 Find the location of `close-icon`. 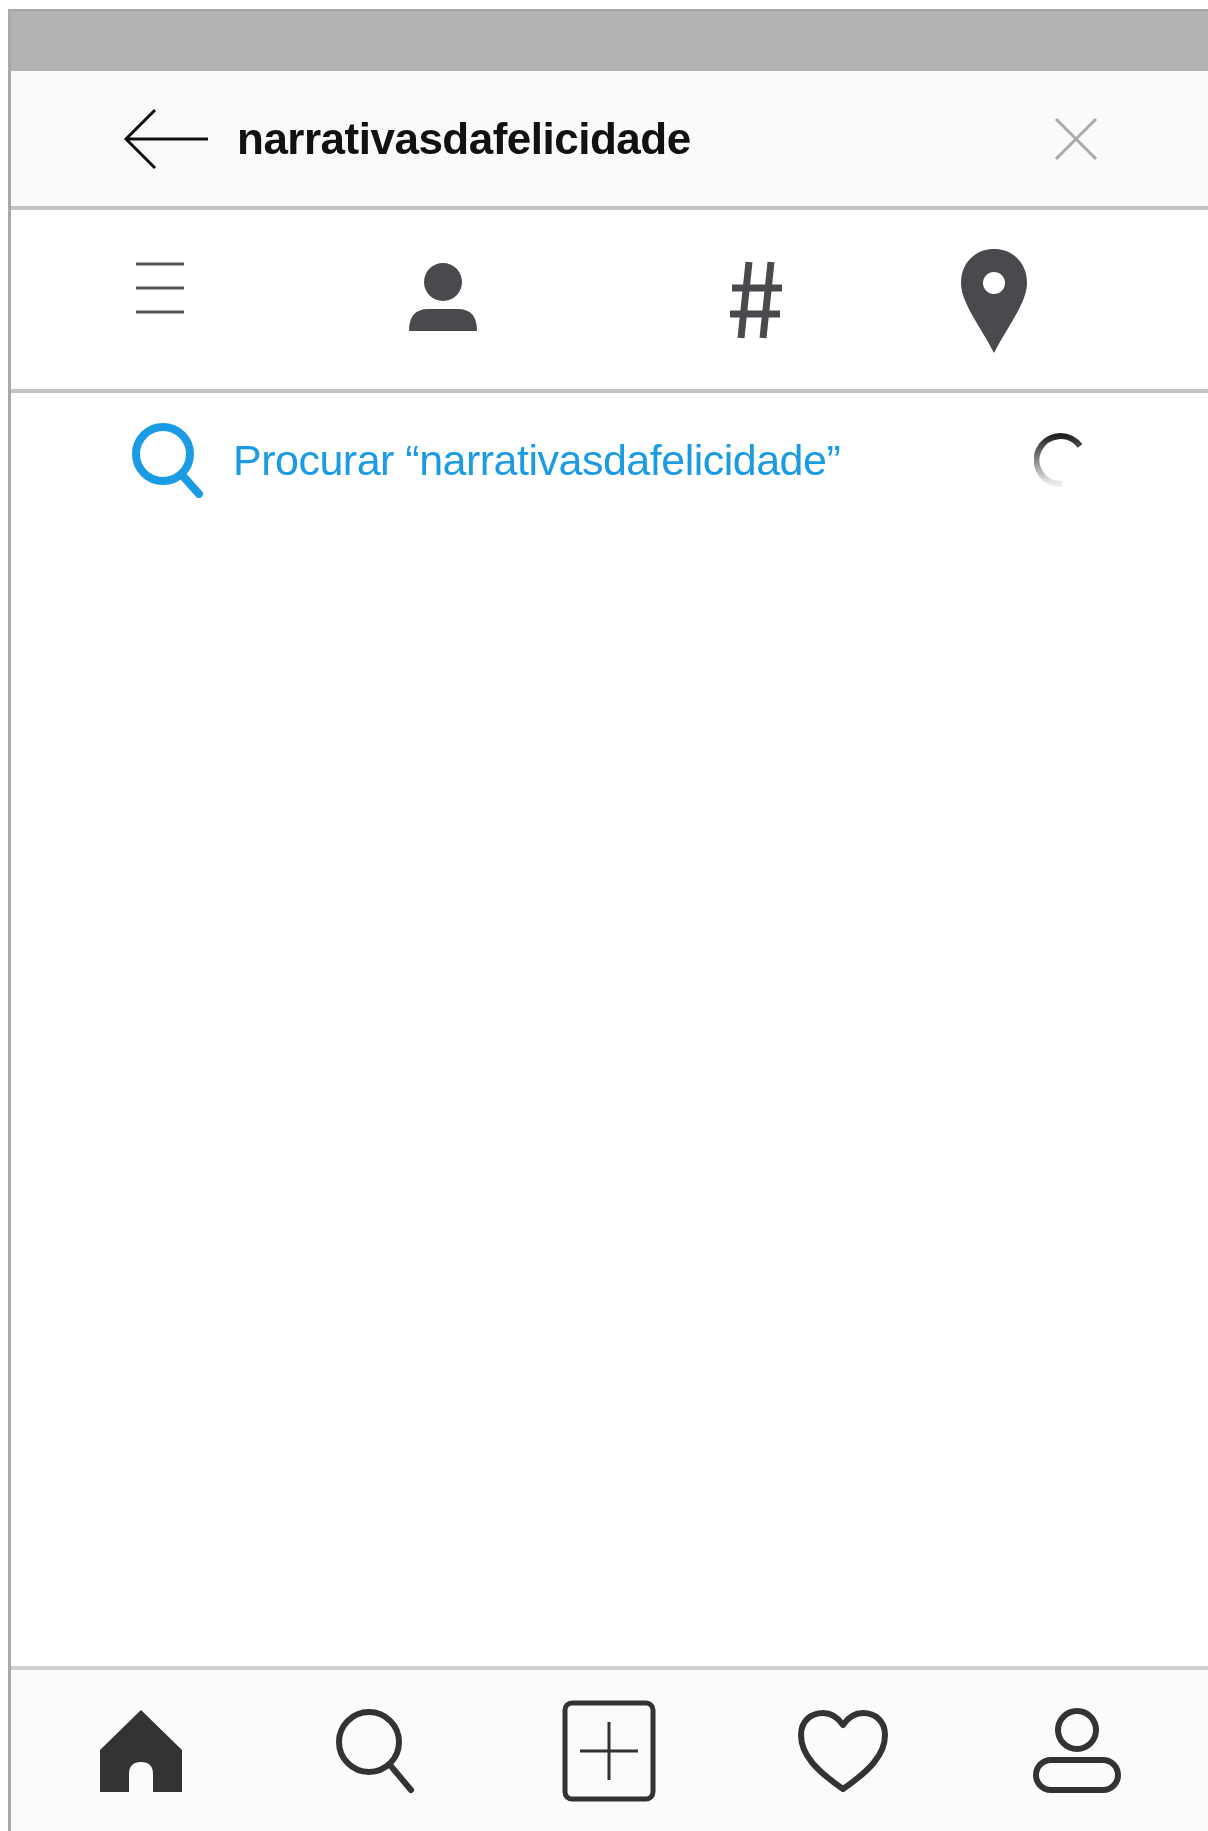

close-icon is located at coordinates (1076, 138).